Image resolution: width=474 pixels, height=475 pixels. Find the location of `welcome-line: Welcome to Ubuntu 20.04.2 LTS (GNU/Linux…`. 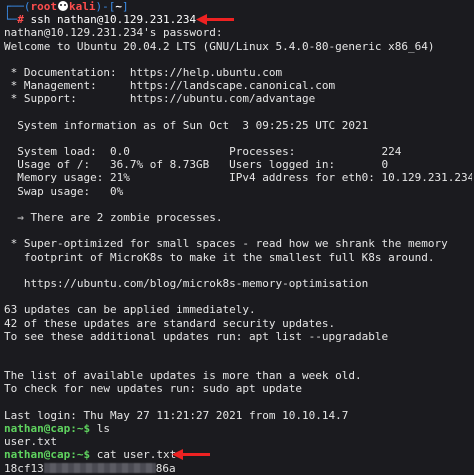

welcome-line: Welcome to Ubuntu 20.04.2 LTS (GNU/Linux… is located at coordinates (219, 46).